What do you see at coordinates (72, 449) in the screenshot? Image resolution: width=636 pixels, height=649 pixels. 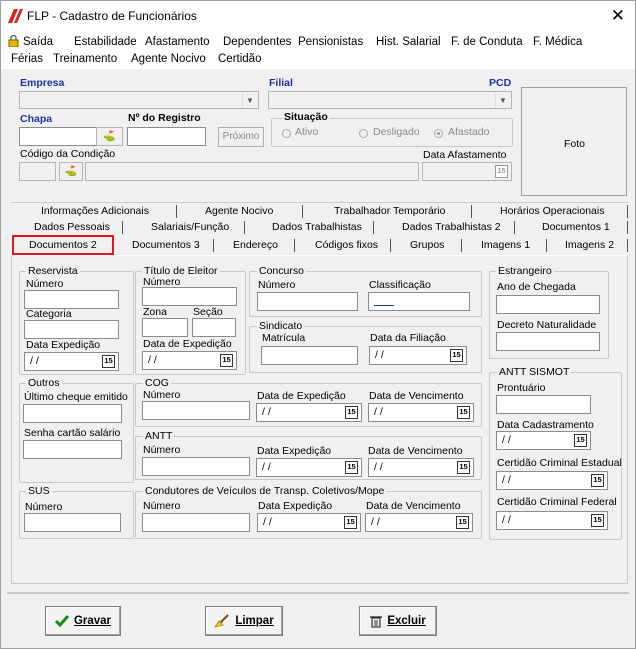 I see `outros-senha-input` at bounding box center [72, 449].